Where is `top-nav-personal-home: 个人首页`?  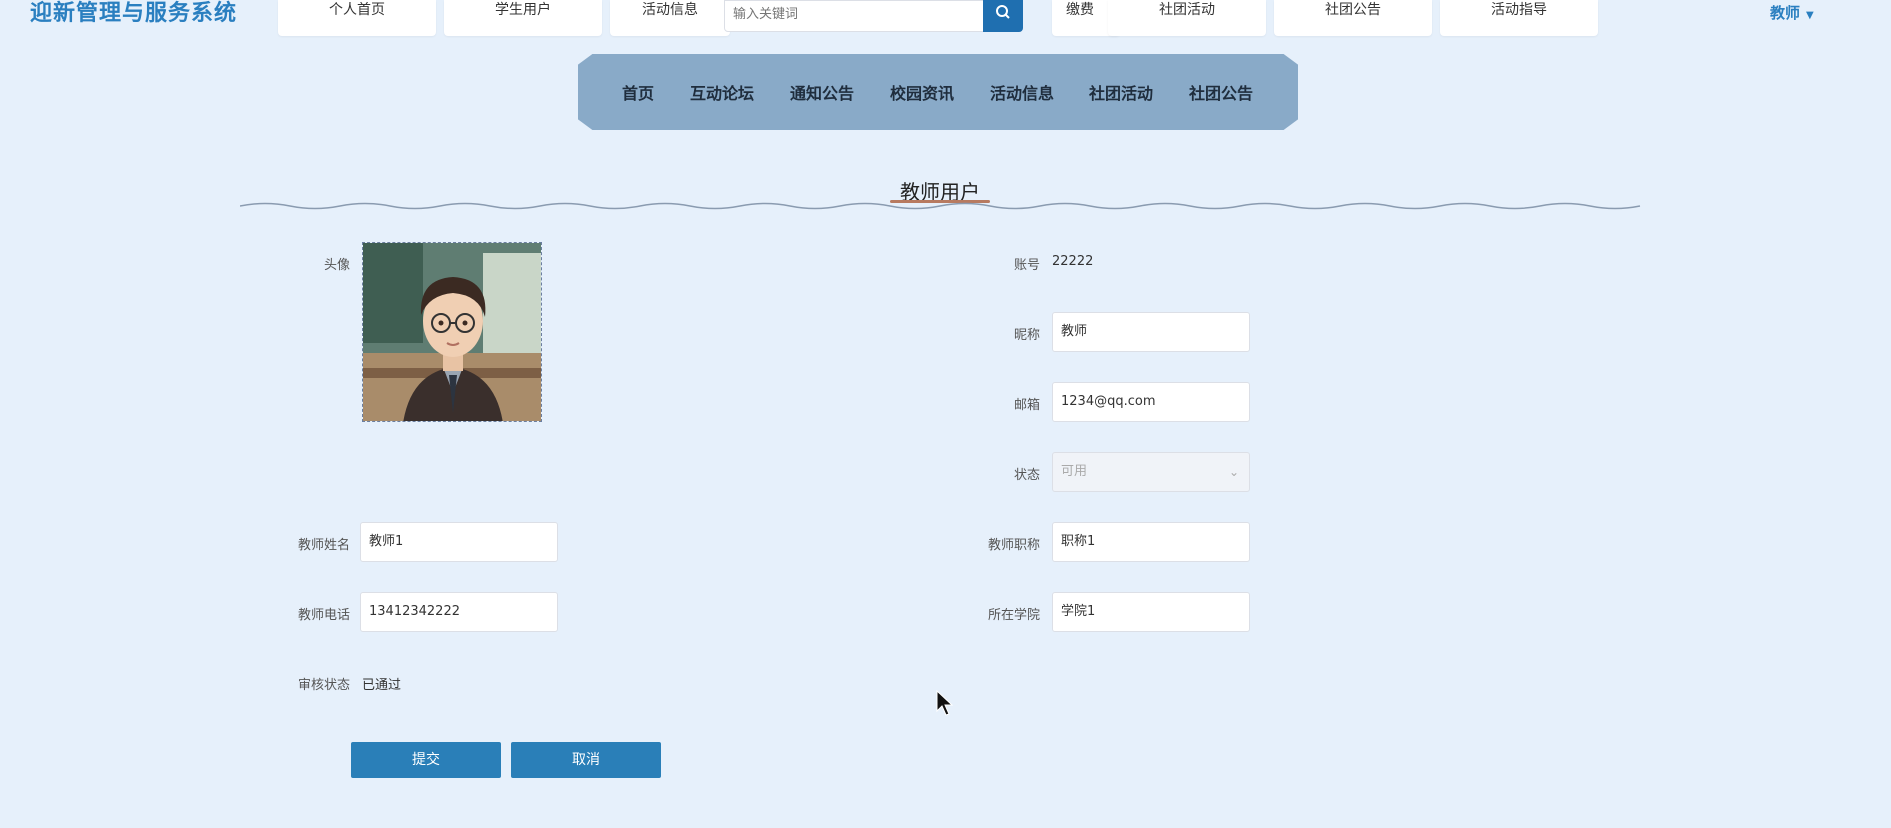
top-nav-personal-home: 个人首页 is located at coordinates (357, 18).